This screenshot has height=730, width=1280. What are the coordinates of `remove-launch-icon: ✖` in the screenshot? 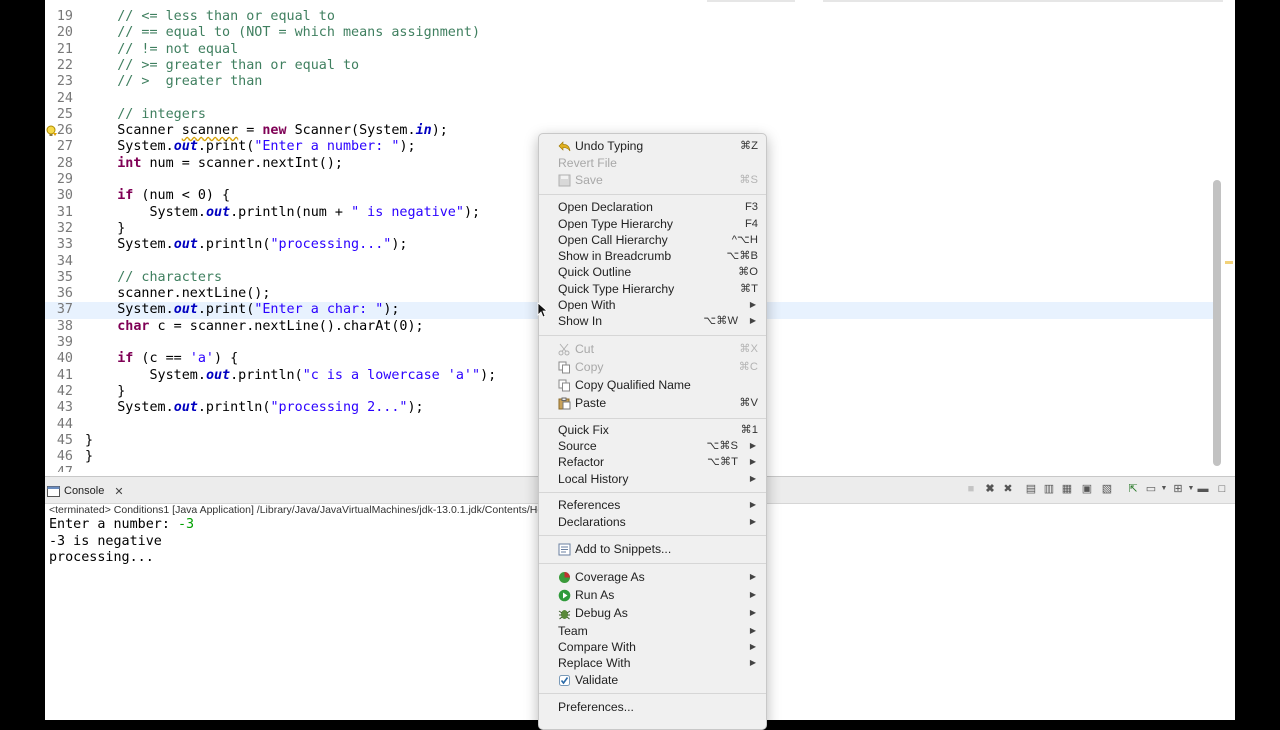 It's located at (990, 489).